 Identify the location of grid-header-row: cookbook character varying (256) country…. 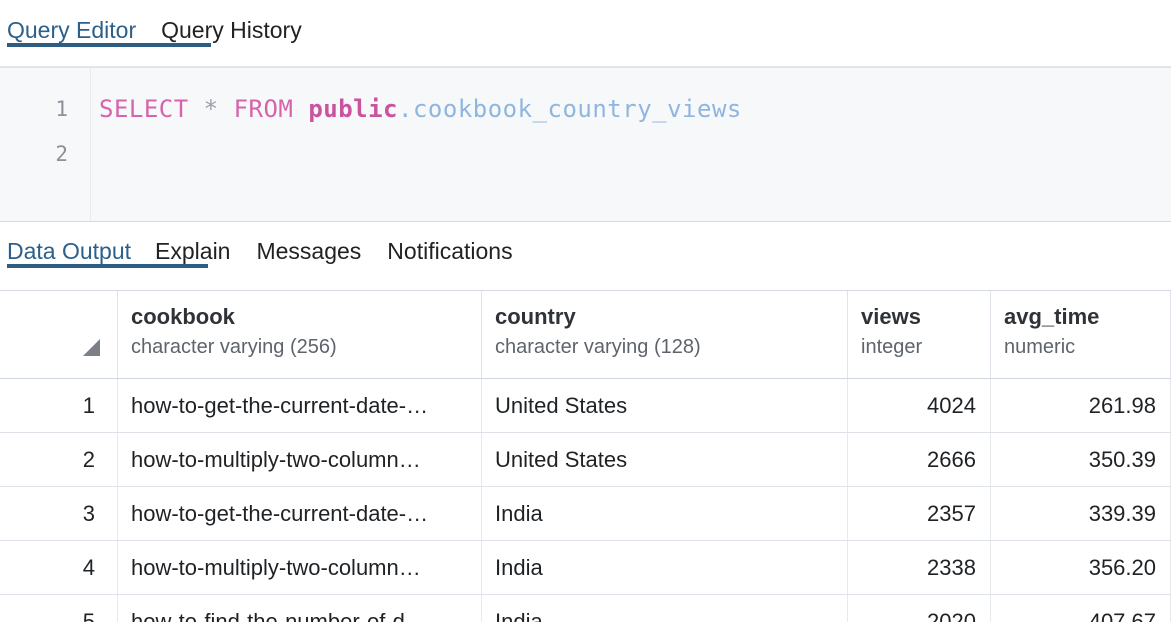
(585, 335).